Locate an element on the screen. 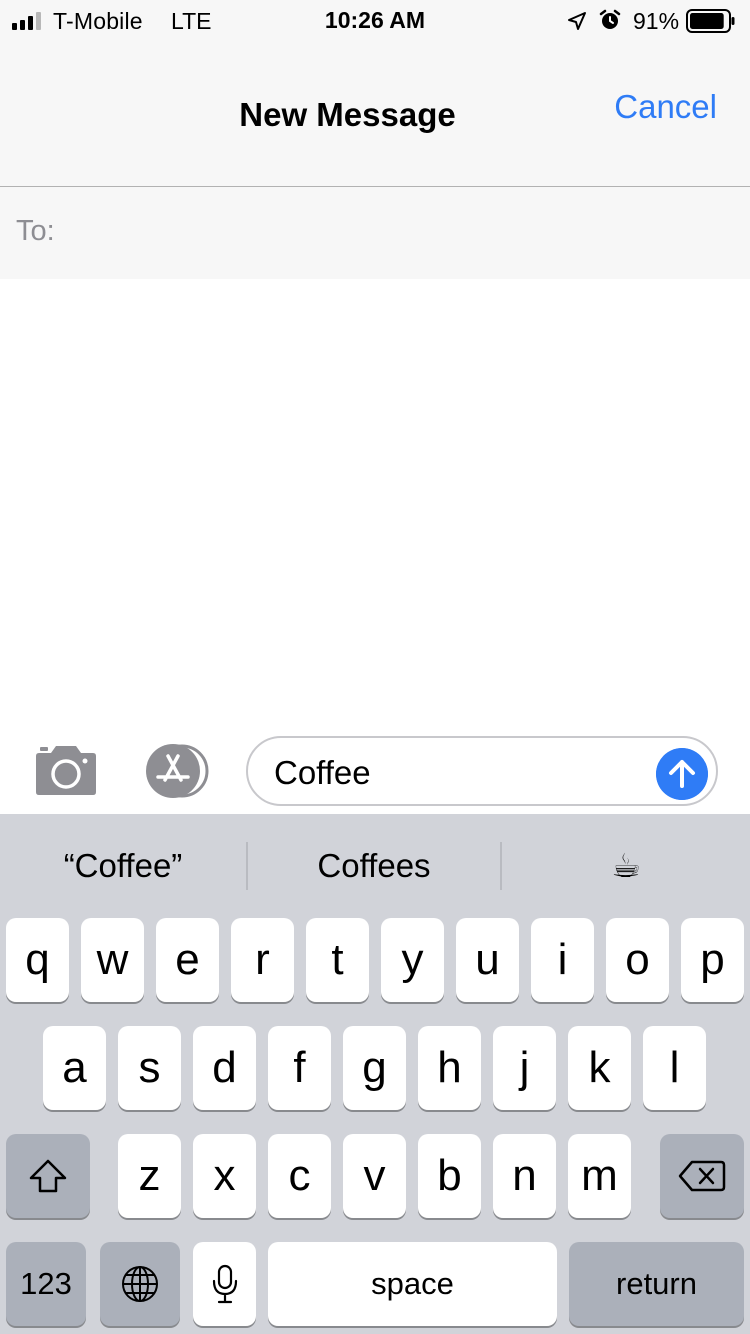  key-i: i is located at coordinates (562, 960).